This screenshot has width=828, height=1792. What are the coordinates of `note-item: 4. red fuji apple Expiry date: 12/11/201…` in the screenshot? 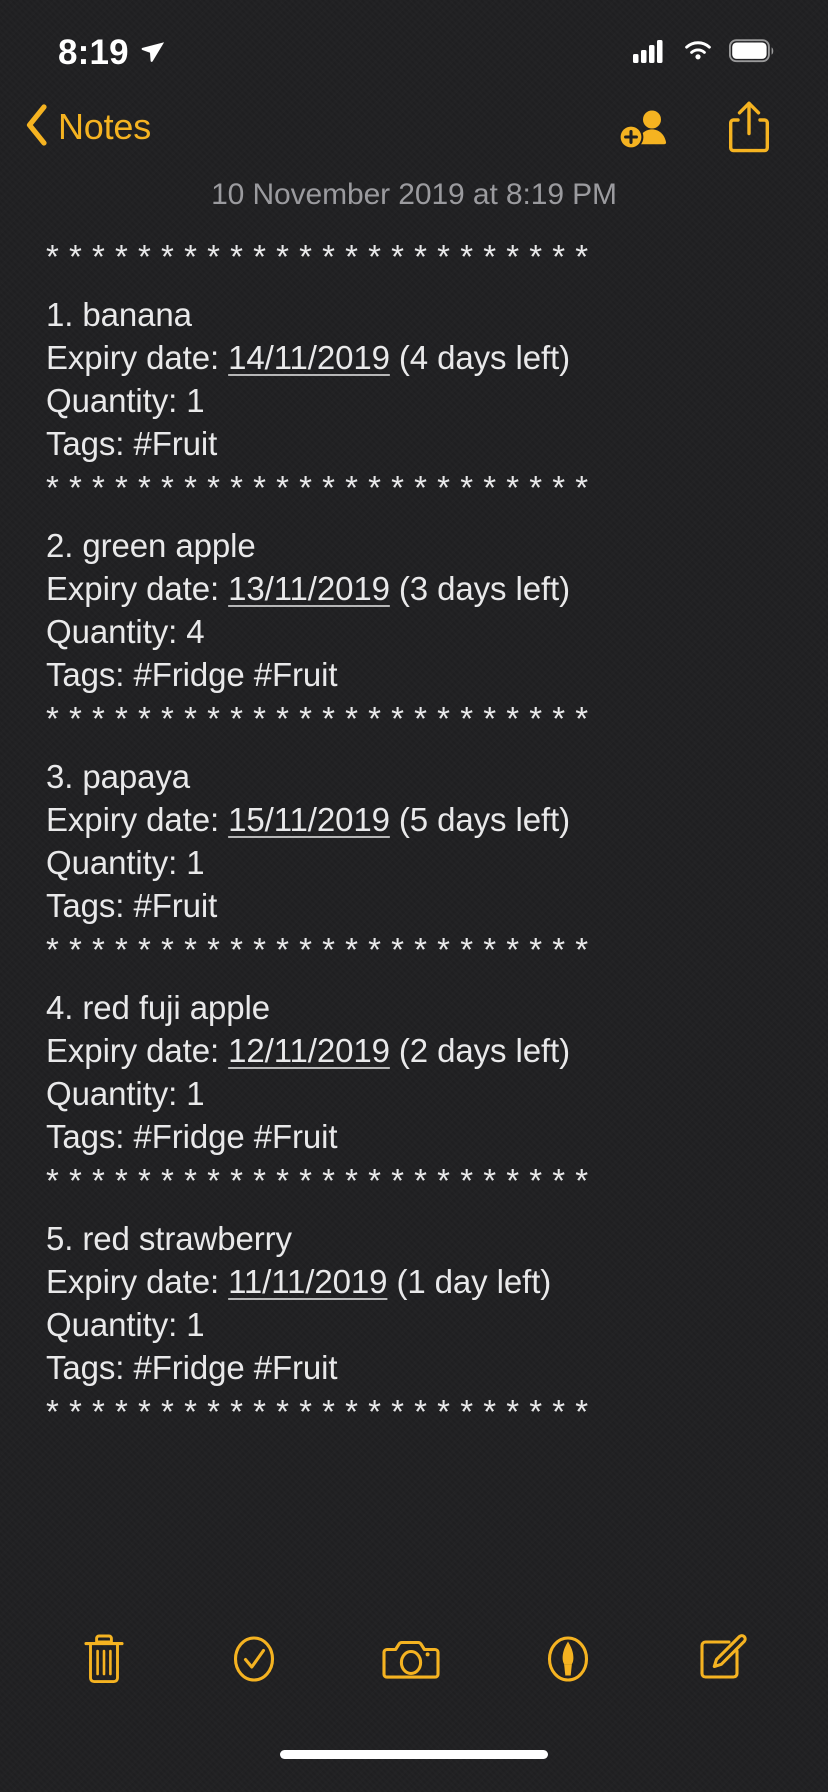 It's located at (414, 1072).